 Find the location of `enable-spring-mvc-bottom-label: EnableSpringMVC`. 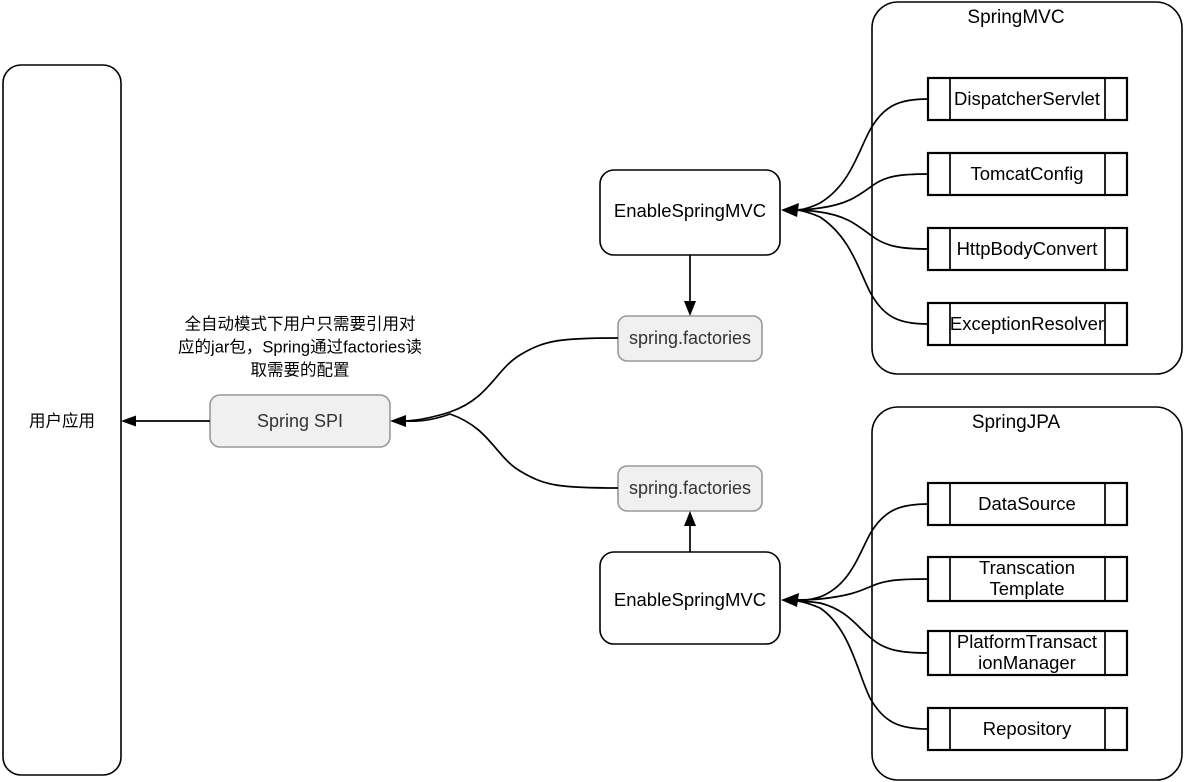

enable-spring-mvc-bottom-label: EnableSpringMVC is located at coordinates (690, 599).